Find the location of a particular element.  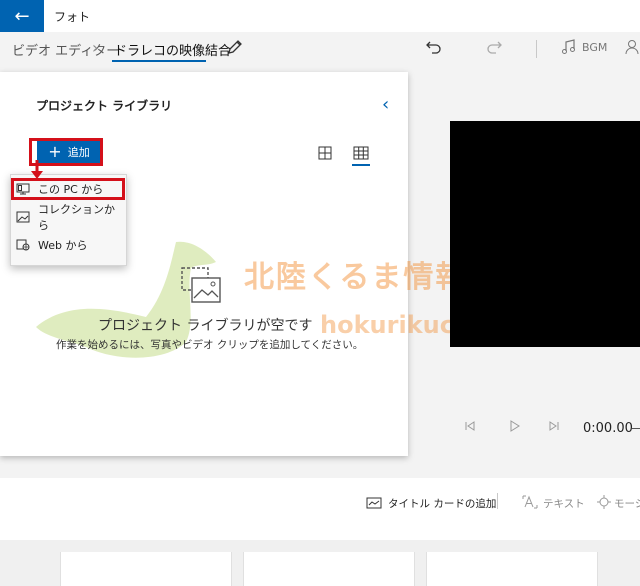

small-grid-icon is located at coordinates (361, 154).